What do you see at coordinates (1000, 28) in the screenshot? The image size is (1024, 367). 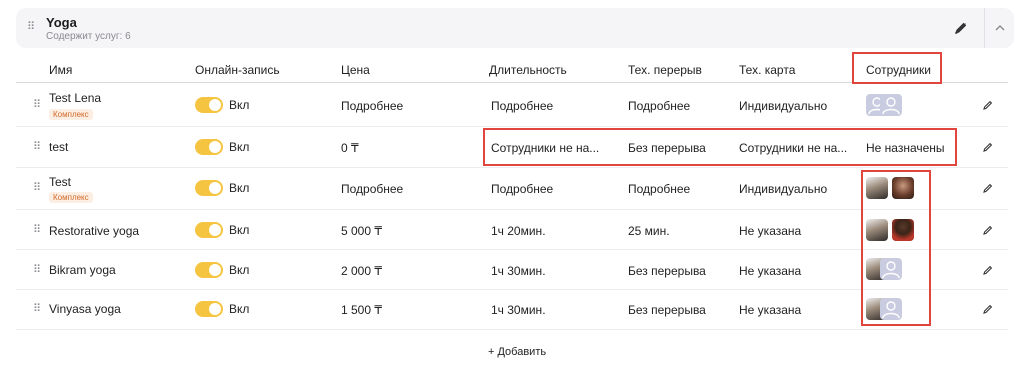 I see `chevron-up-icon` at bounding box center [1000, 28].